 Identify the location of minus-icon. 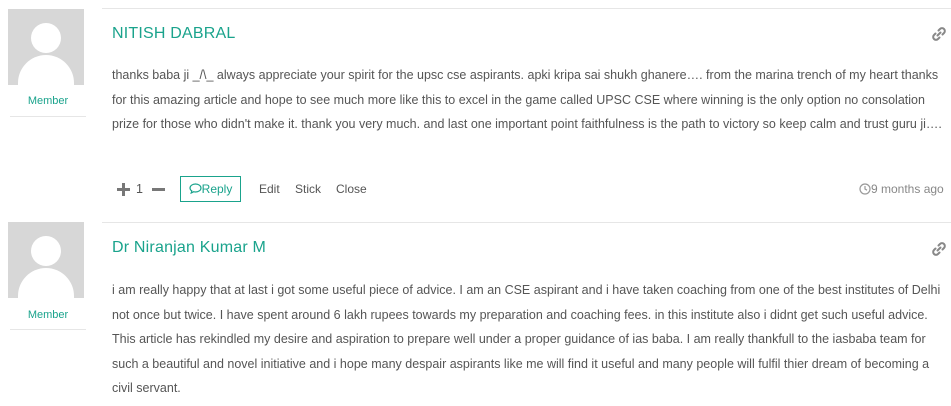
(158, 189).